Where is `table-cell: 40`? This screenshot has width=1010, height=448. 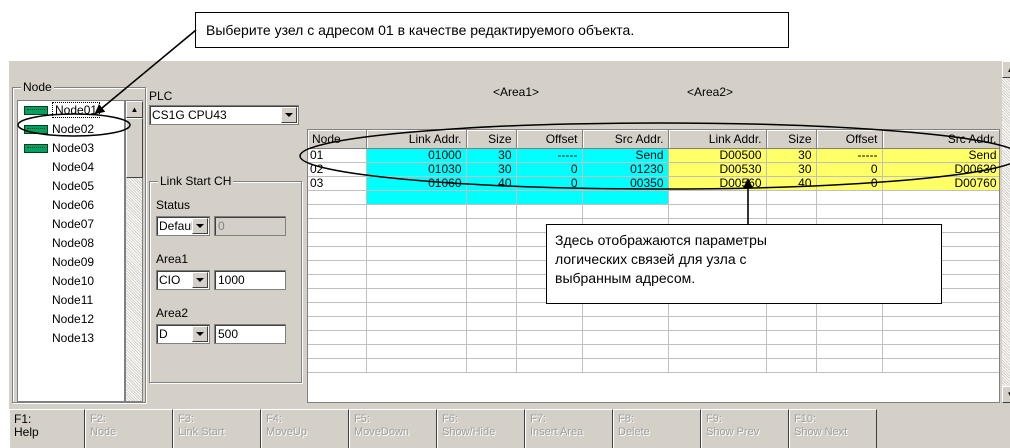
table-cell: 40 is located at coordinates (491, 183).